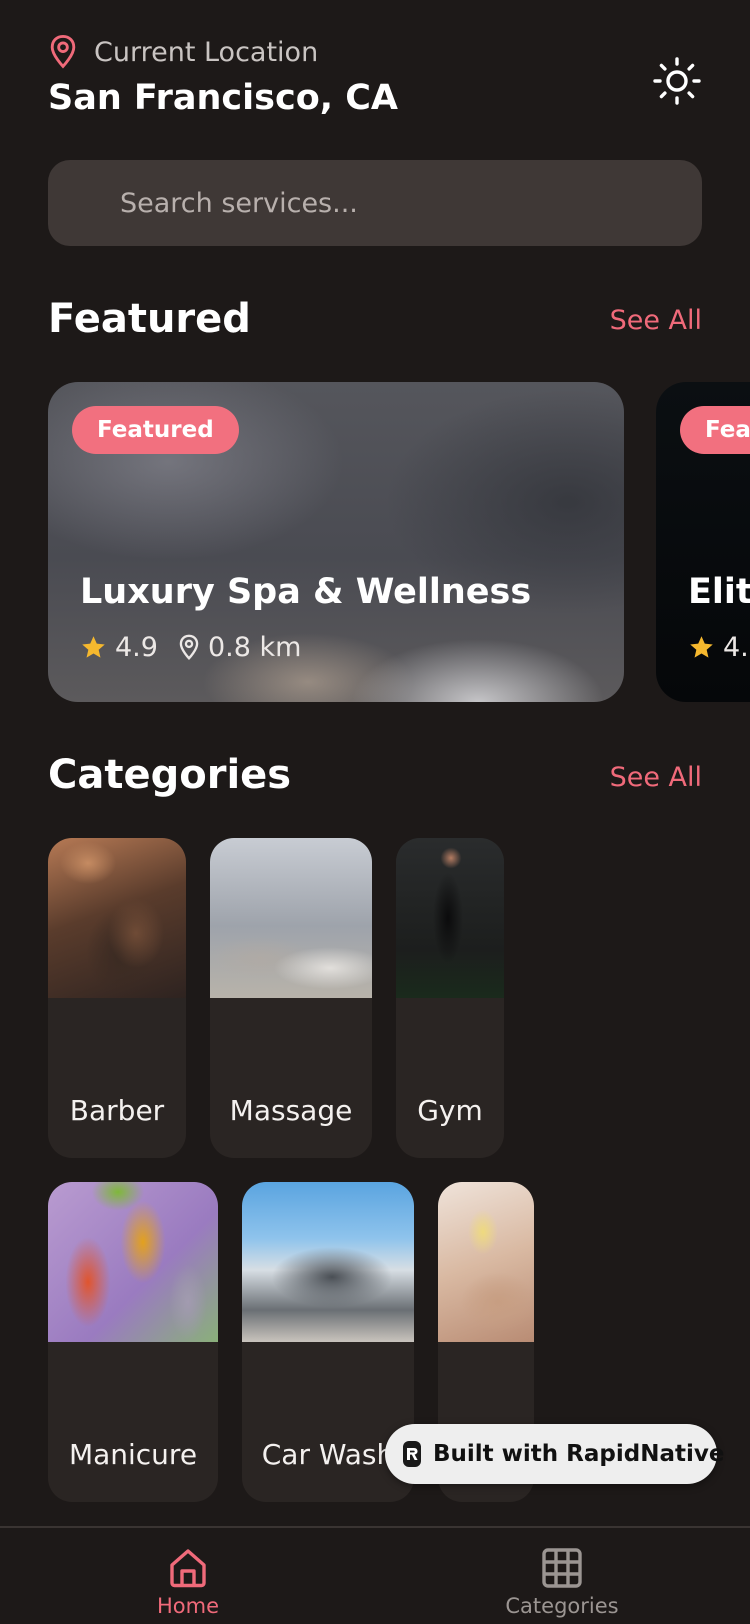 The width and height of the screenshot is (750, 1624). Describe the element at coordinates (562, 1568) in the screenshot. I see `grid-icon` at that location.